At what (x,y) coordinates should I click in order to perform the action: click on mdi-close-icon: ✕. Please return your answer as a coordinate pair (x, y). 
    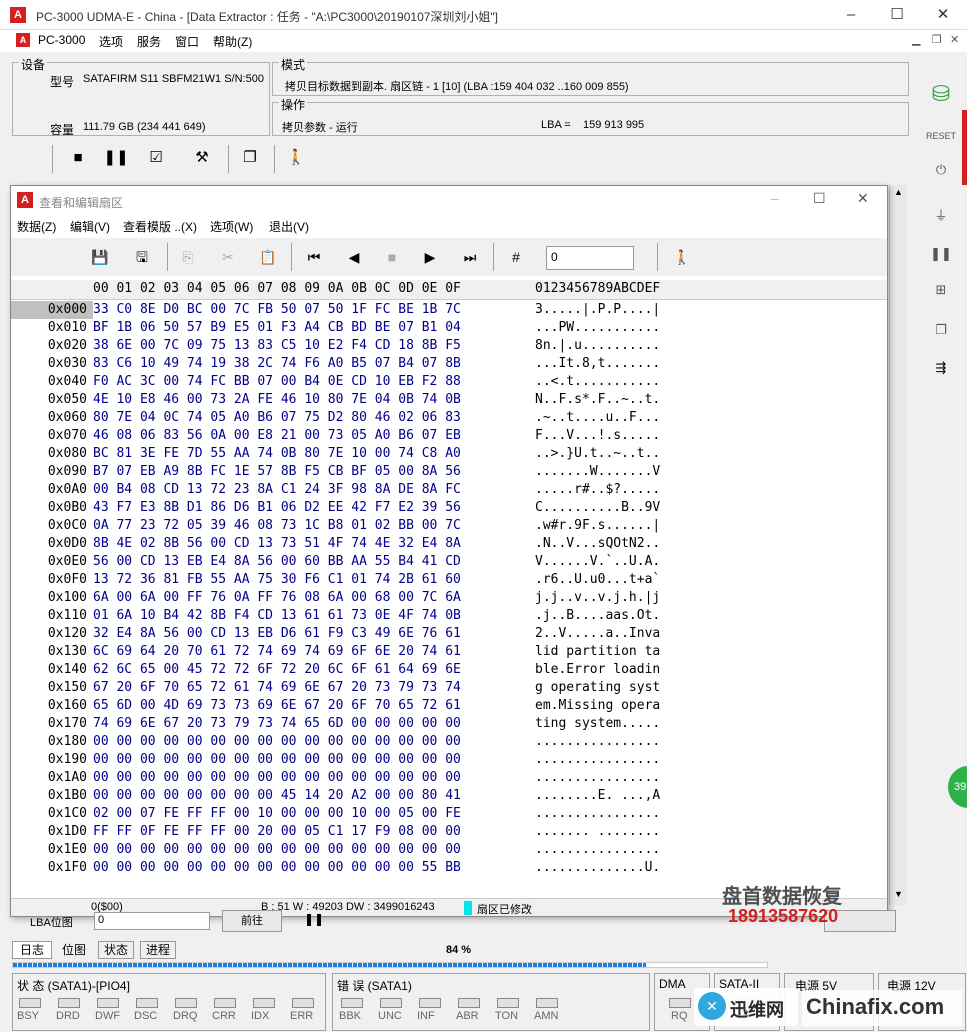
    Looking at the image, I should click on (954, 39).